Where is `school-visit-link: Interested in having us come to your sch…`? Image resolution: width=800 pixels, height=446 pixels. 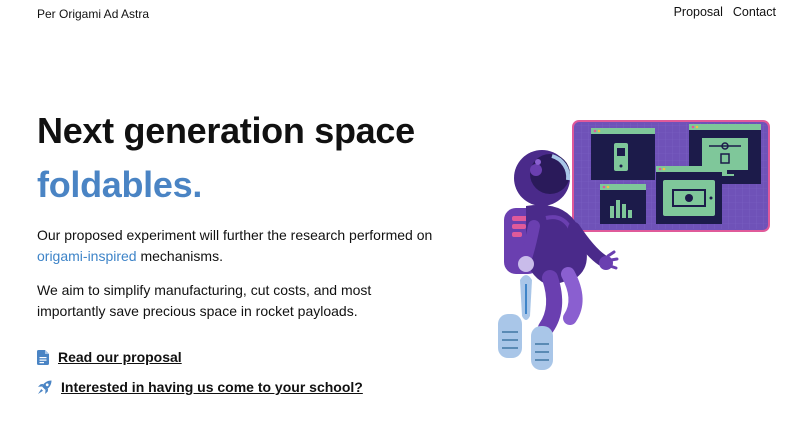
school-visit-link: Interested in having us come to your sch… is located at coordinates (200, 387).